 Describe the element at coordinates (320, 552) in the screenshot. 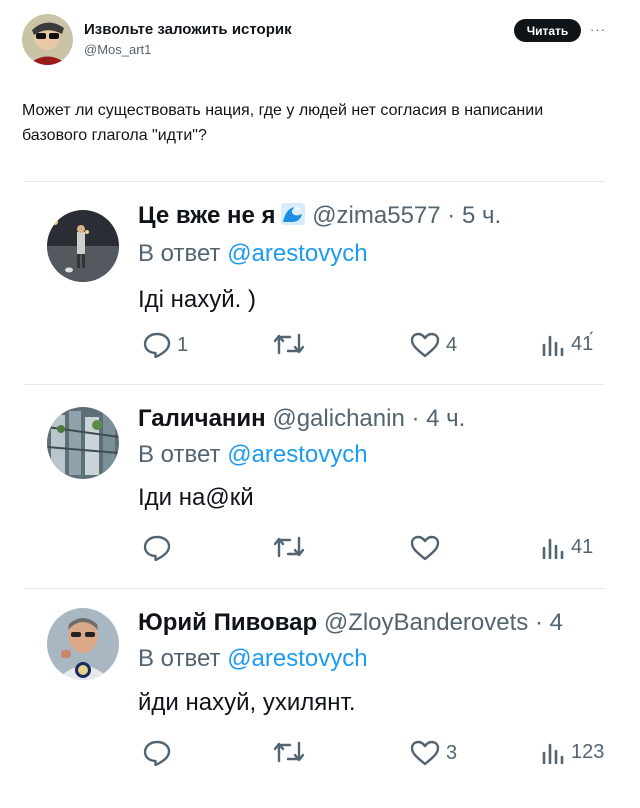

I see `reply-actions: 41` at that location.